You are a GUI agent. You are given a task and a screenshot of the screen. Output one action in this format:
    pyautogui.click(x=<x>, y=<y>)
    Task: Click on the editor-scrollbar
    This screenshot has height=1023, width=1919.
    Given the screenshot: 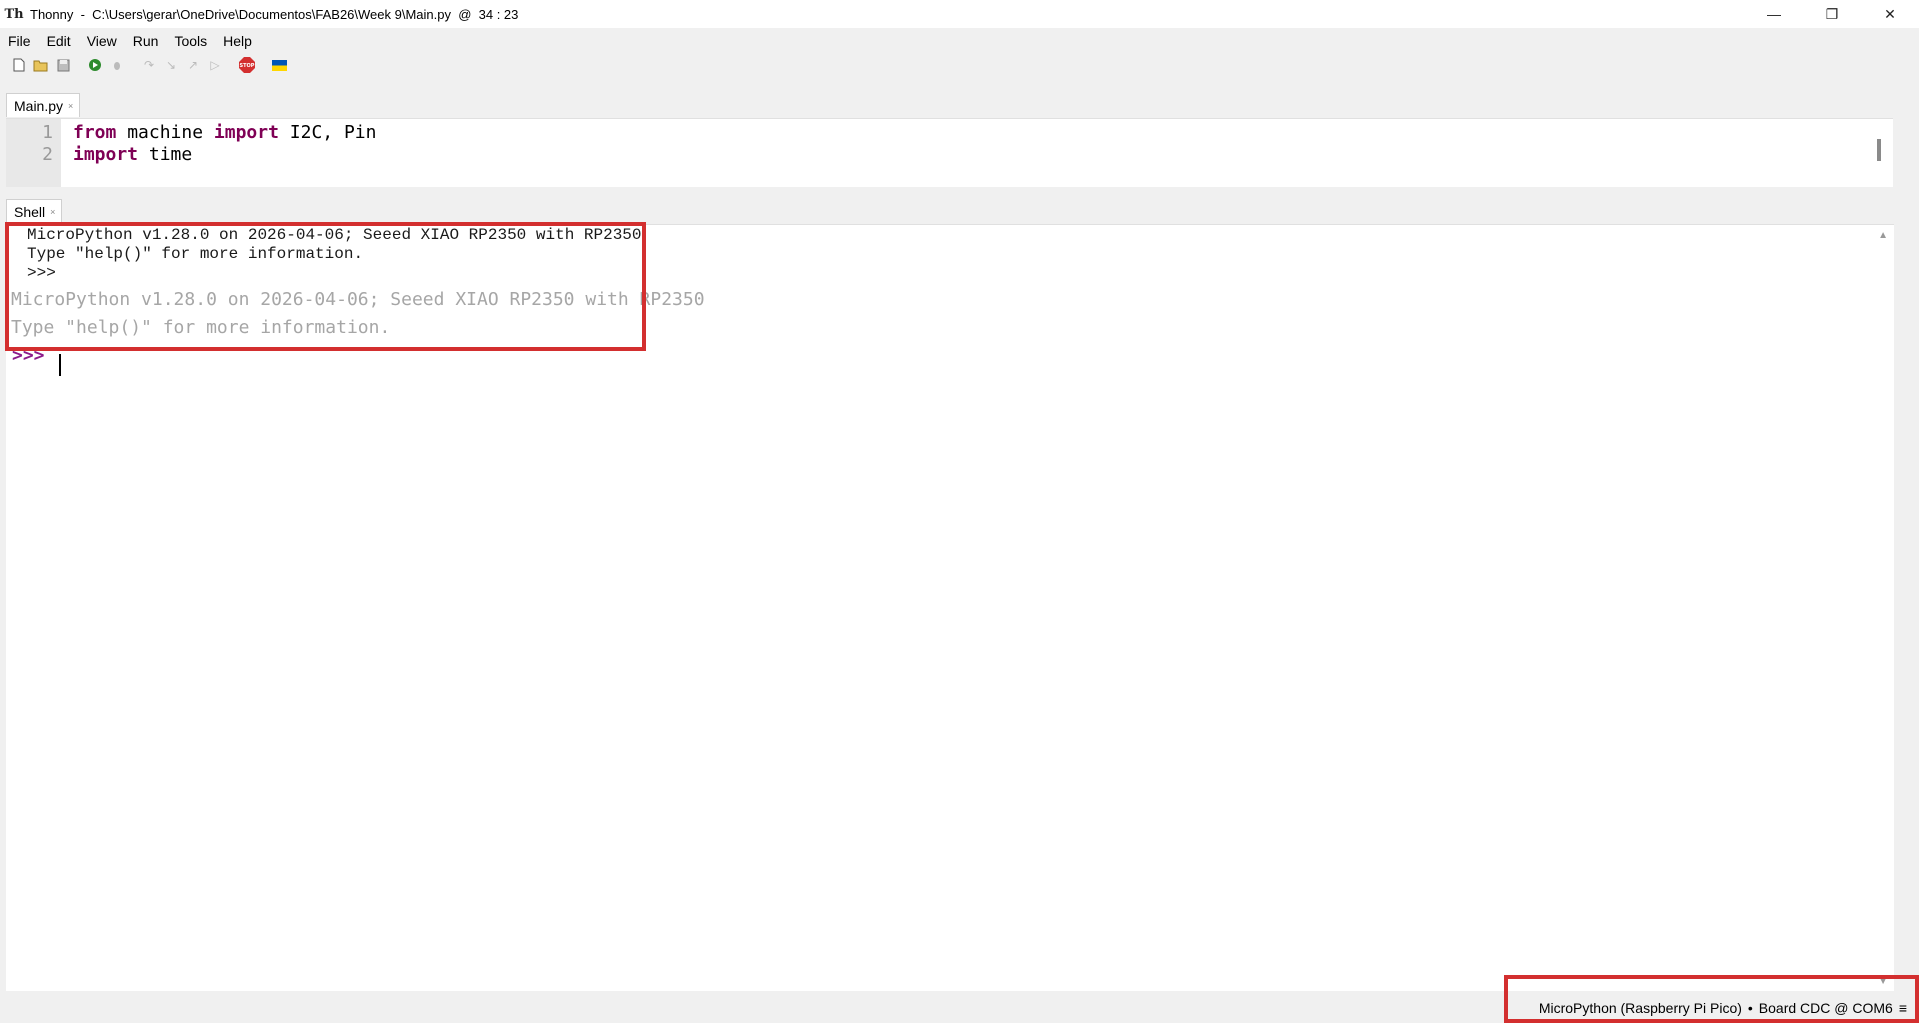 What is the action you would take?
    pyautogui.click(x=1879, y=150)
    